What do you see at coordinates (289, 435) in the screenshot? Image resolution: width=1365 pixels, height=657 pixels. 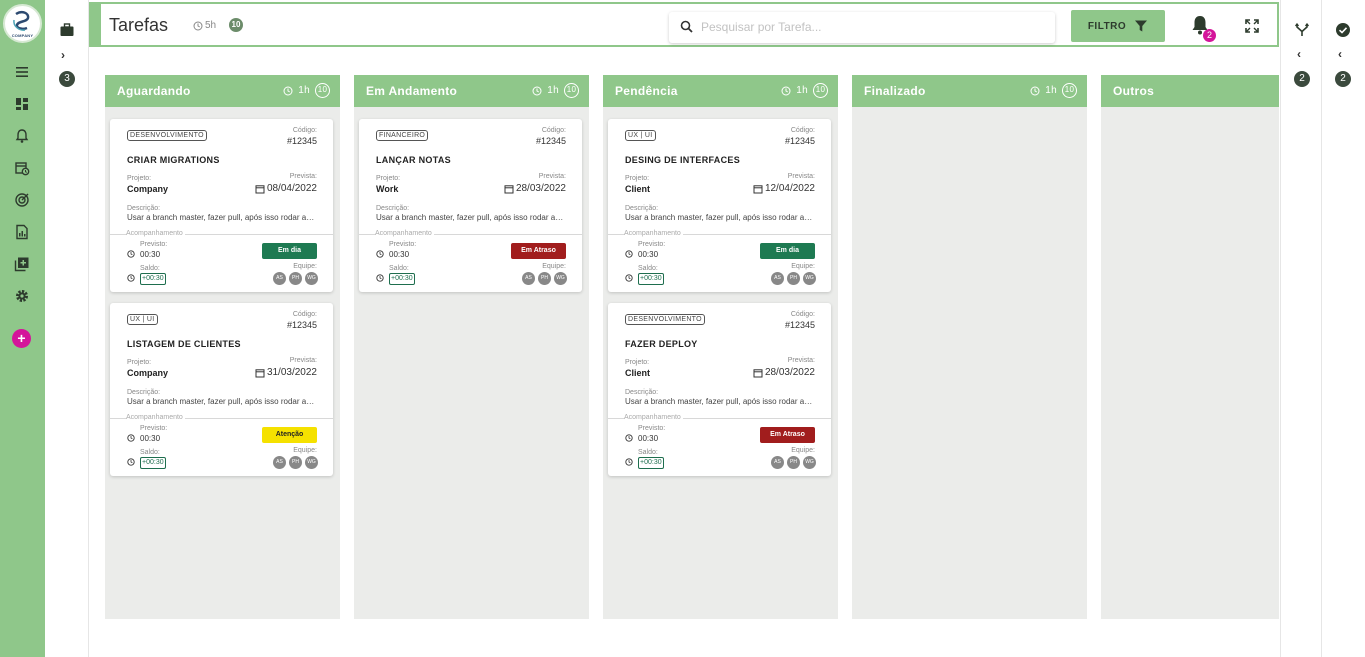 I see `status-badge: Atenção` at bounding box center [289, 435].